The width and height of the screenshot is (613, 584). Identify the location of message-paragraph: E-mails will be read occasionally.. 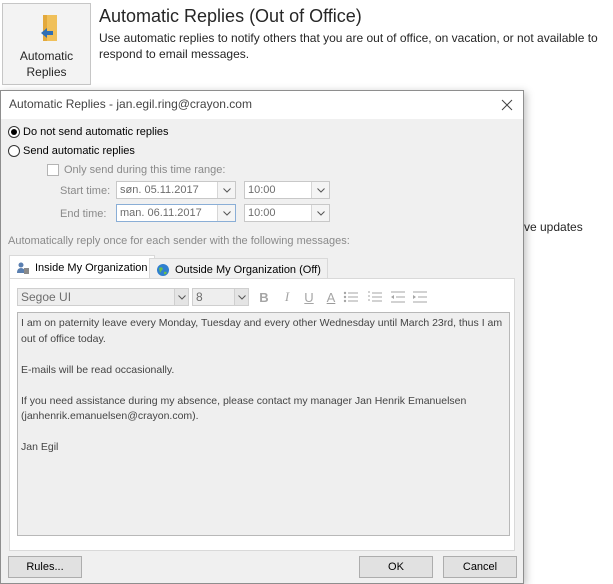
(98, 369).